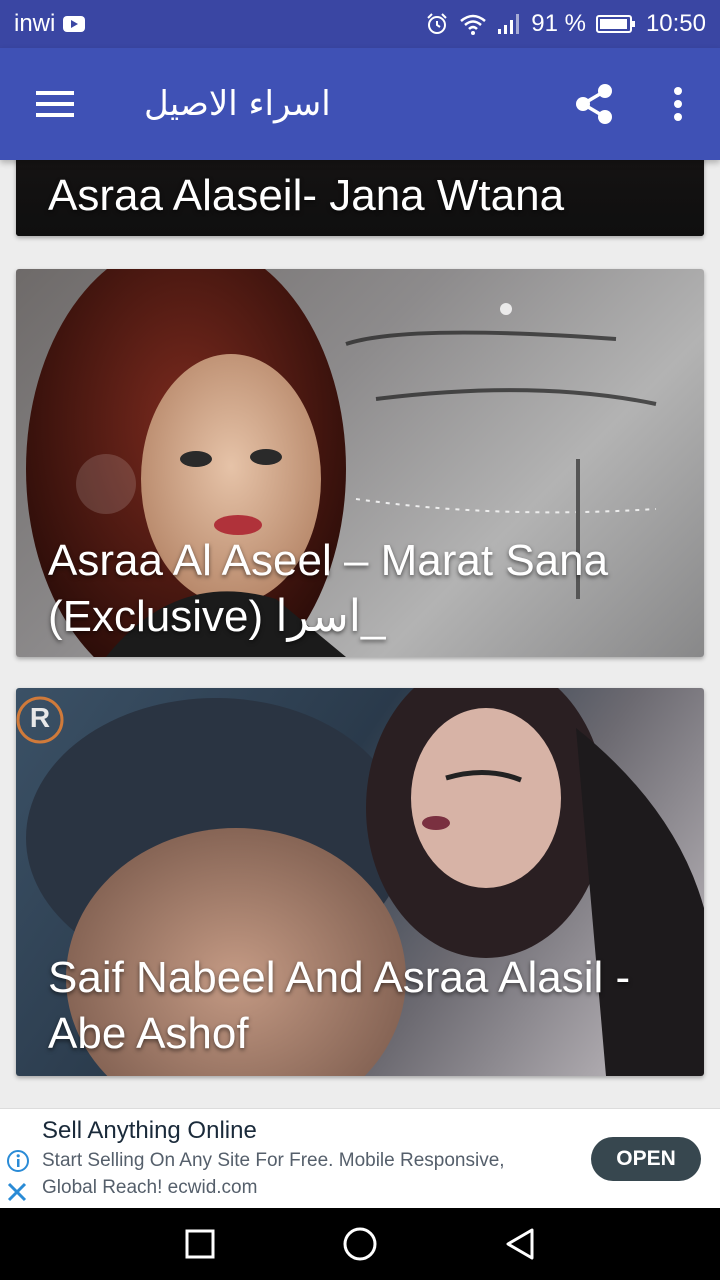 The width and height of the screenshot is (720, 1280). I want to click on app-title: اسراء الاصيل, so click(237, 104).